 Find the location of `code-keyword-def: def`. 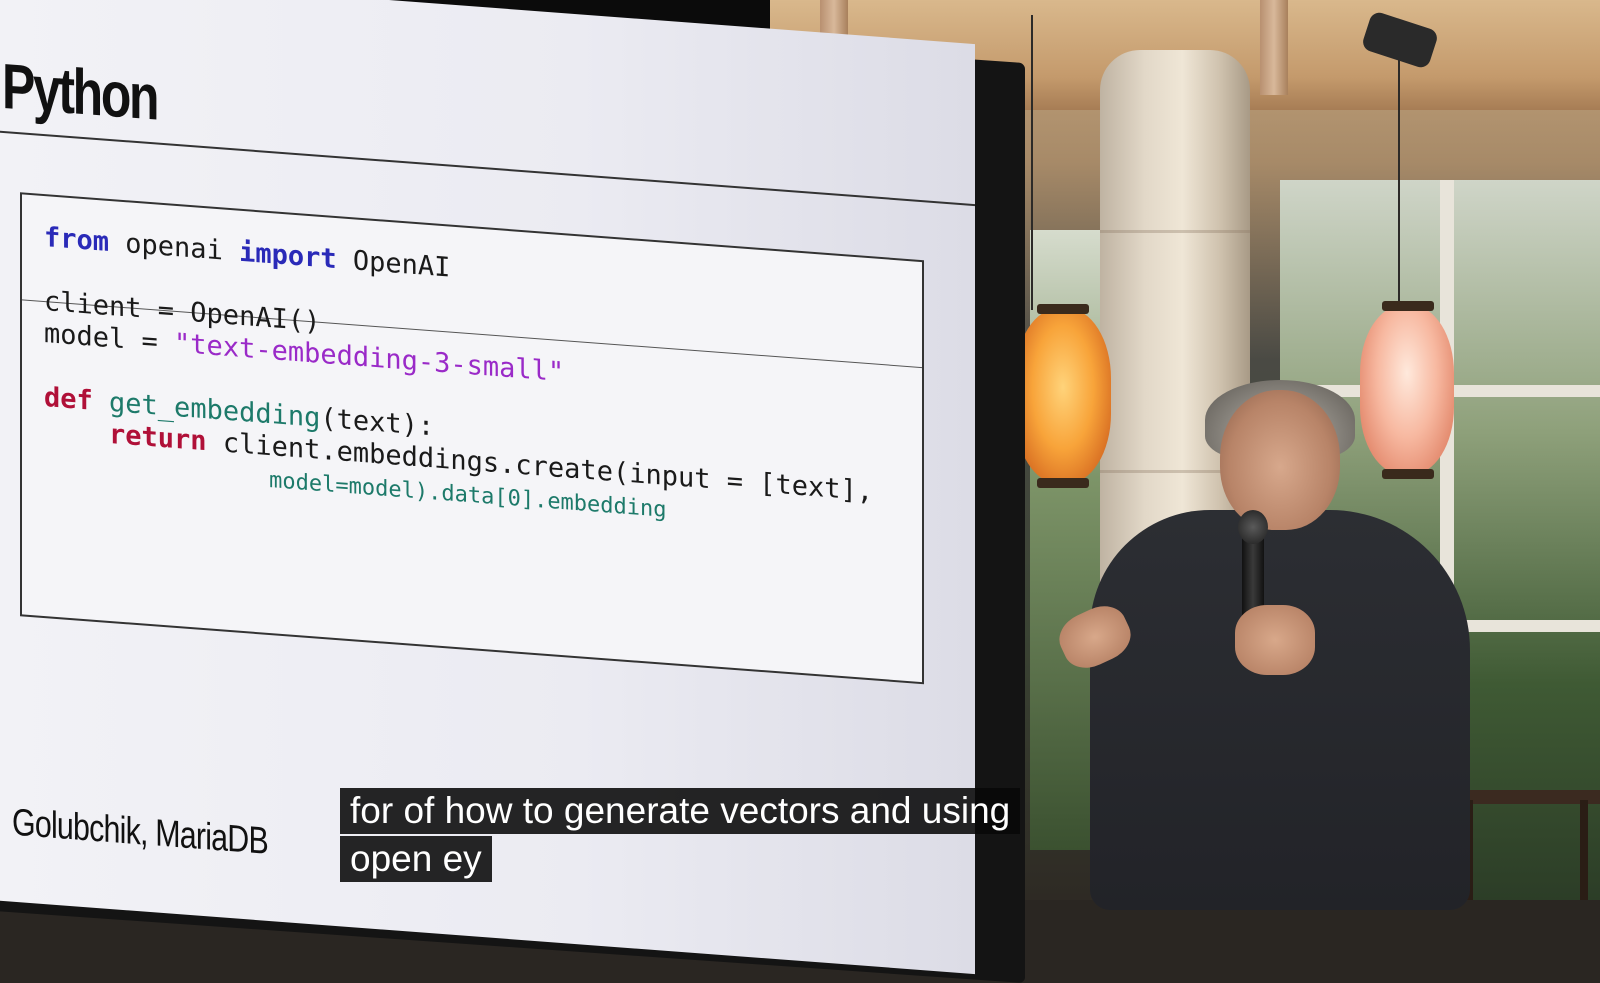

code-keyword-def: def is located at coordinates (68, 399).